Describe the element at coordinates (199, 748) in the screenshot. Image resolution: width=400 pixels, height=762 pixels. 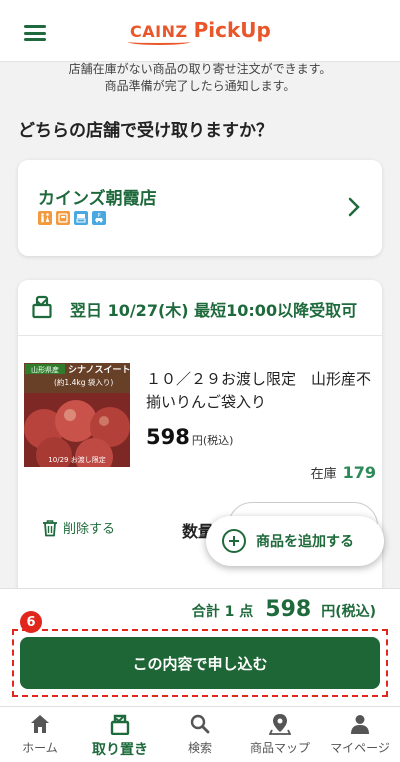
I see `nav-search-label: 検索` at that location.